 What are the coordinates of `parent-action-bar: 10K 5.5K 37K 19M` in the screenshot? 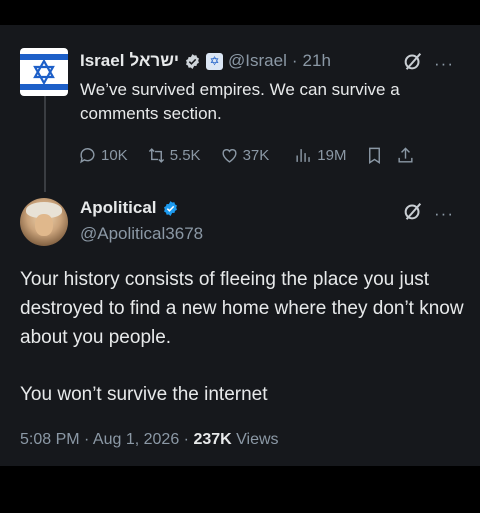 It's located at (269, 155).